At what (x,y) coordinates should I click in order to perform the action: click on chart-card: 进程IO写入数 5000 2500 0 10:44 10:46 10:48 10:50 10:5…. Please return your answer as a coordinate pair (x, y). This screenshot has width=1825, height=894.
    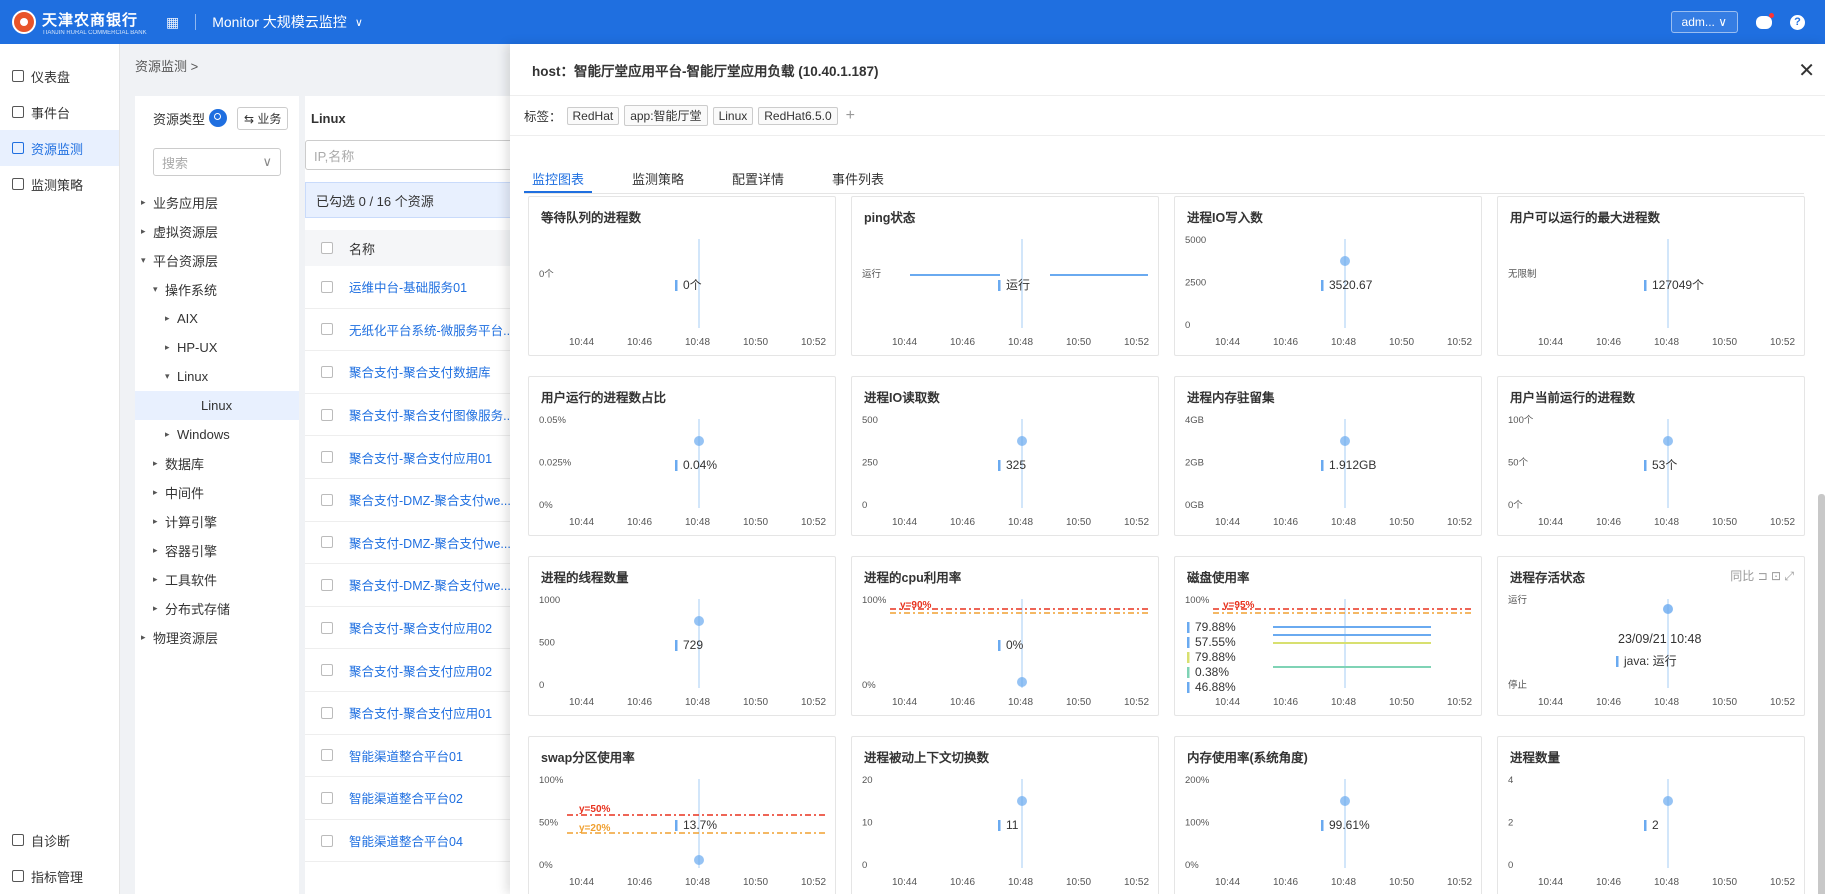
    Looking at the image, I should click on (1328, 276).